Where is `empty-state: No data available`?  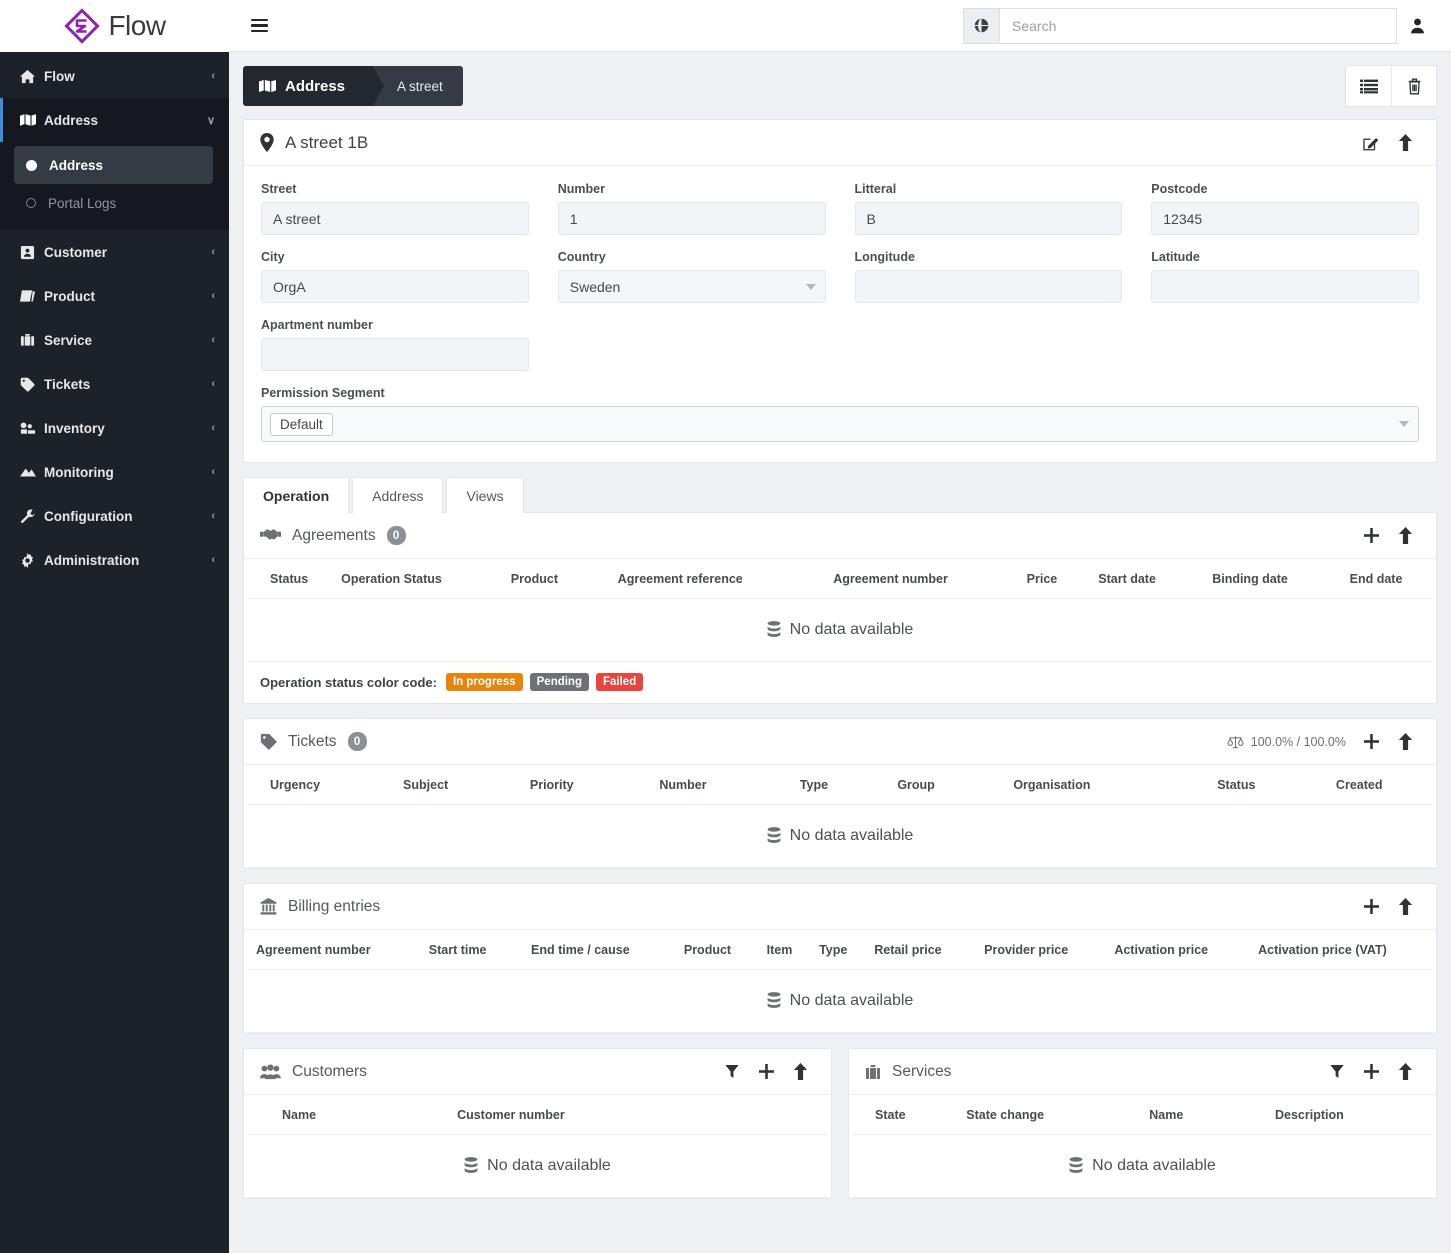 empty-state: No data available is located at coordinates (840, 1001).